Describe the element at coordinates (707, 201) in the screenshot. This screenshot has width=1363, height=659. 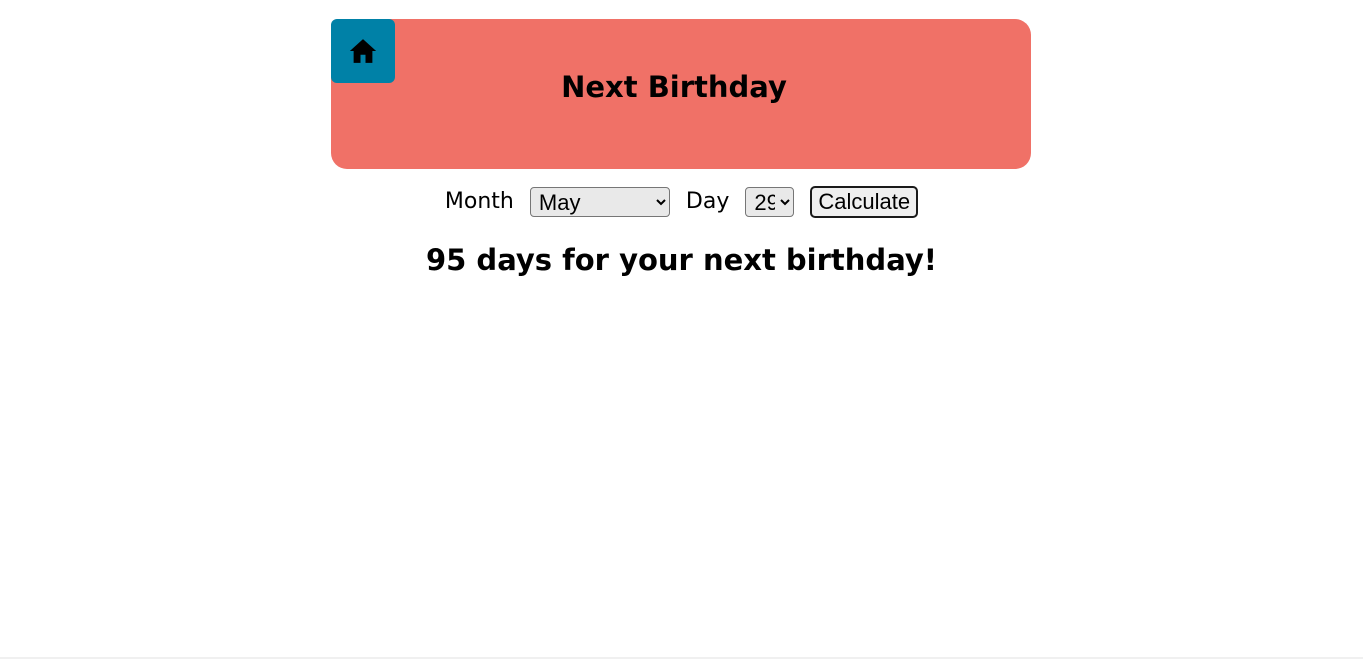
I see `day-label: Day` at that location.